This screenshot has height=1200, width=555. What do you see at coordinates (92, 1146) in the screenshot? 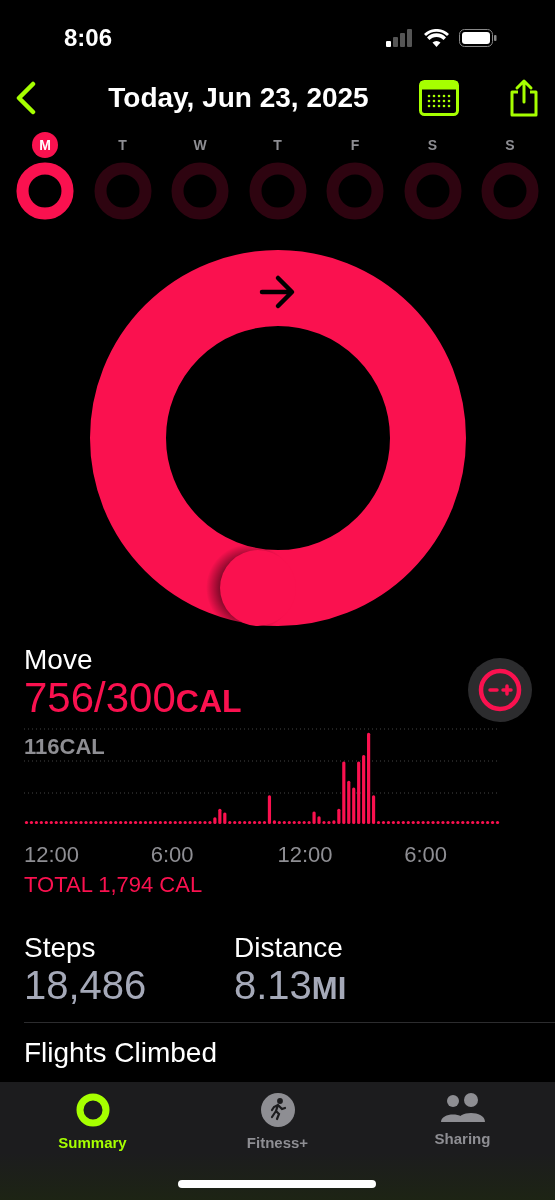
I see `tab-item: Summary` at bounding box center [92, 1146].